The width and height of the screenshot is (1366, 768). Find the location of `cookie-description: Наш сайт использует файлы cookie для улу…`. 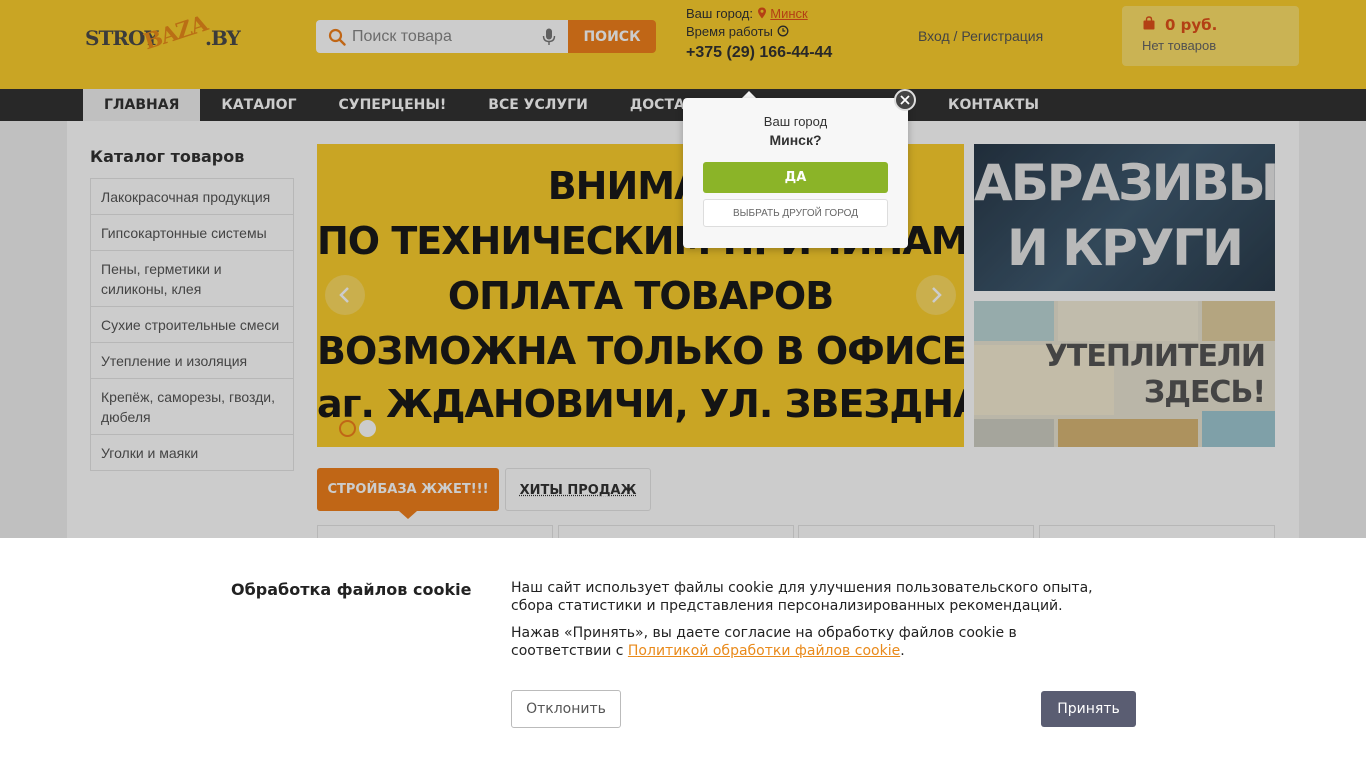

cookie-description: Наш сайт использует файлы cookie для улу… is located at coordinates (802, 597).